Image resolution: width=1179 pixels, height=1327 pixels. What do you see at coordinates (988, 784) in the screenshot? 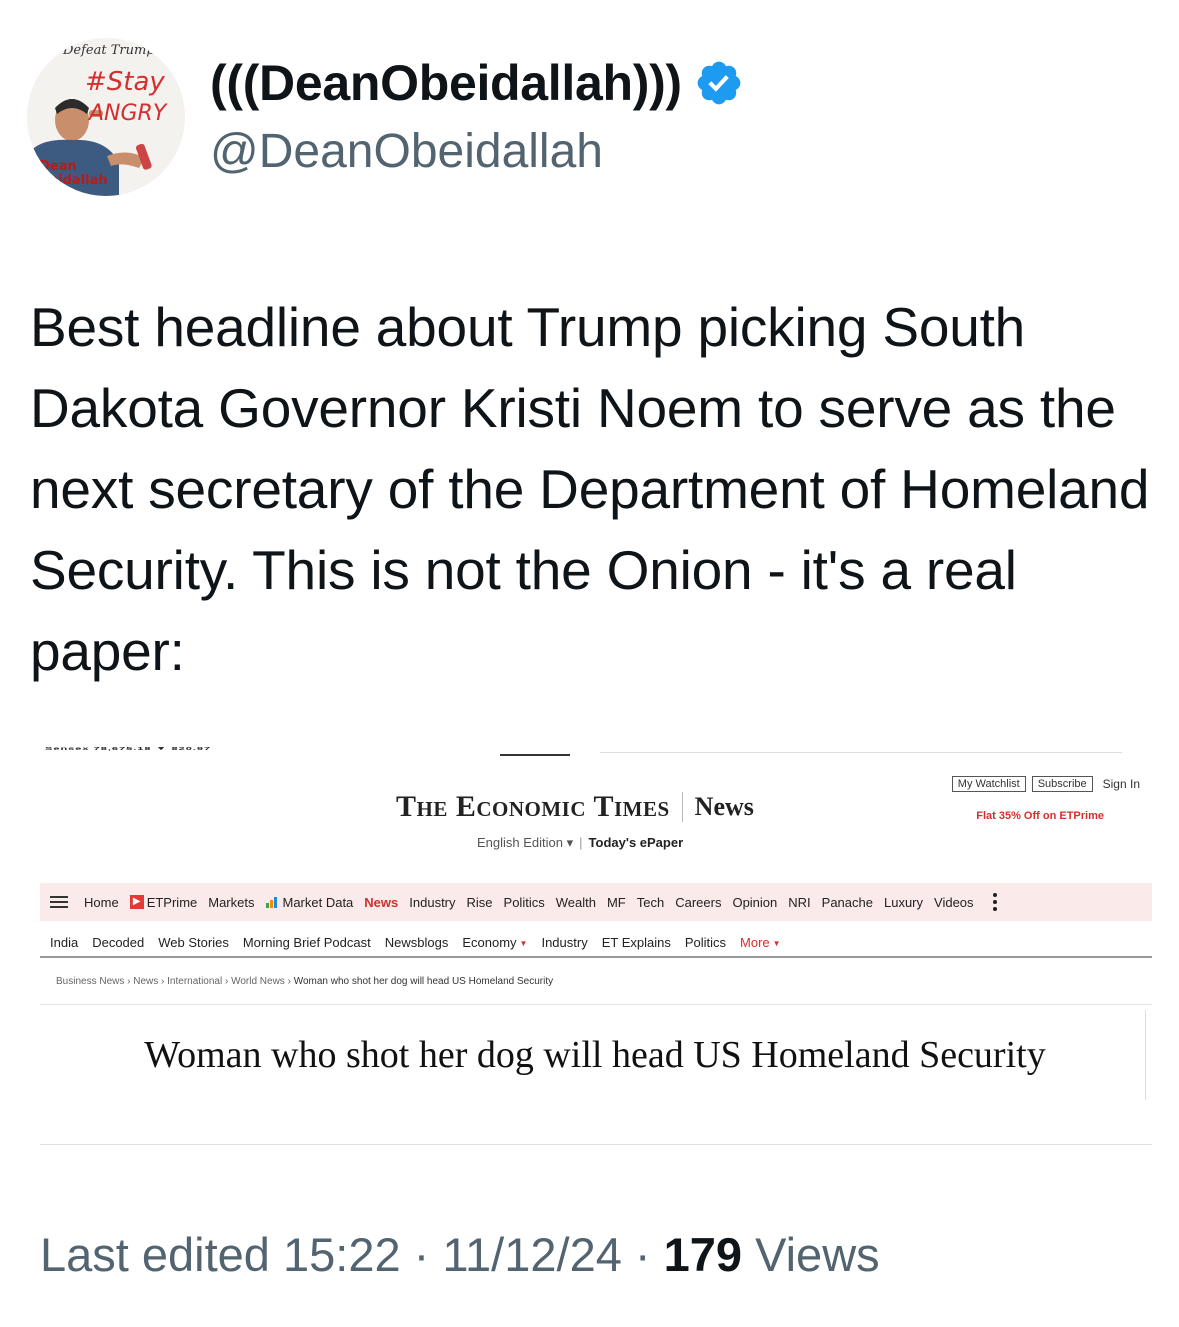
I see `watchlist-button: My Watchlist` at bounding box center [988, 784].